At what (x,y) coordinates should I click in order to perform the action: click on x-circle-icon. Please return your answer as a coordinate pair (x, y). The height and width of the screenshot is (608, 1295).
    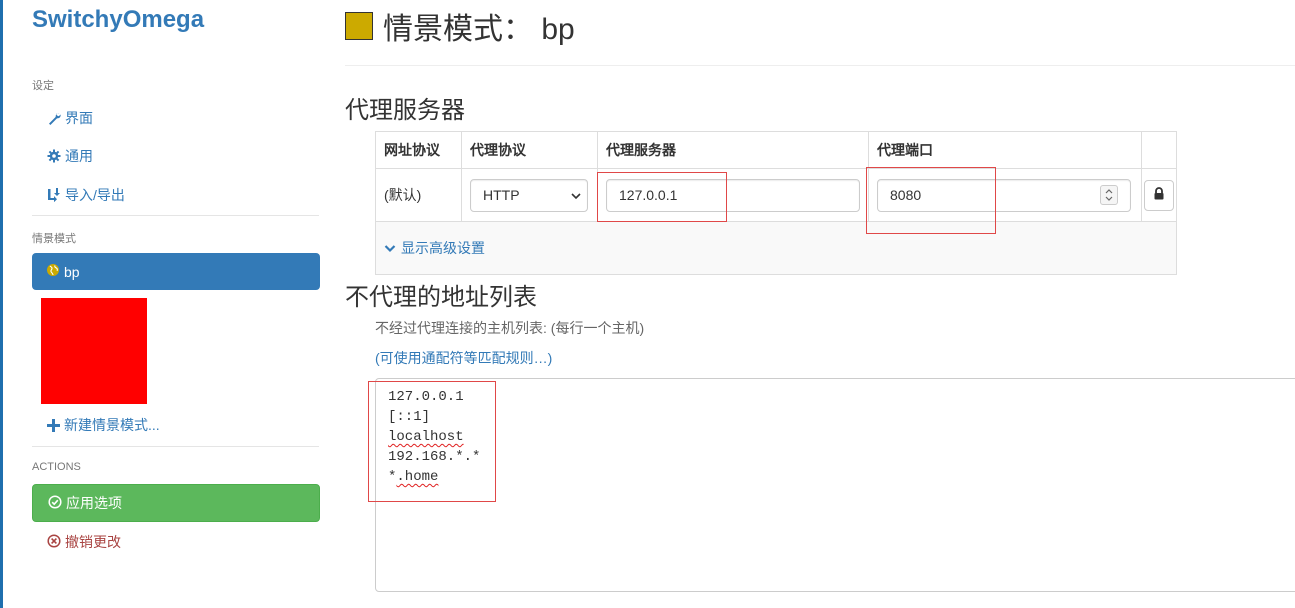
    Looking at the image, I should click on (54, 542).